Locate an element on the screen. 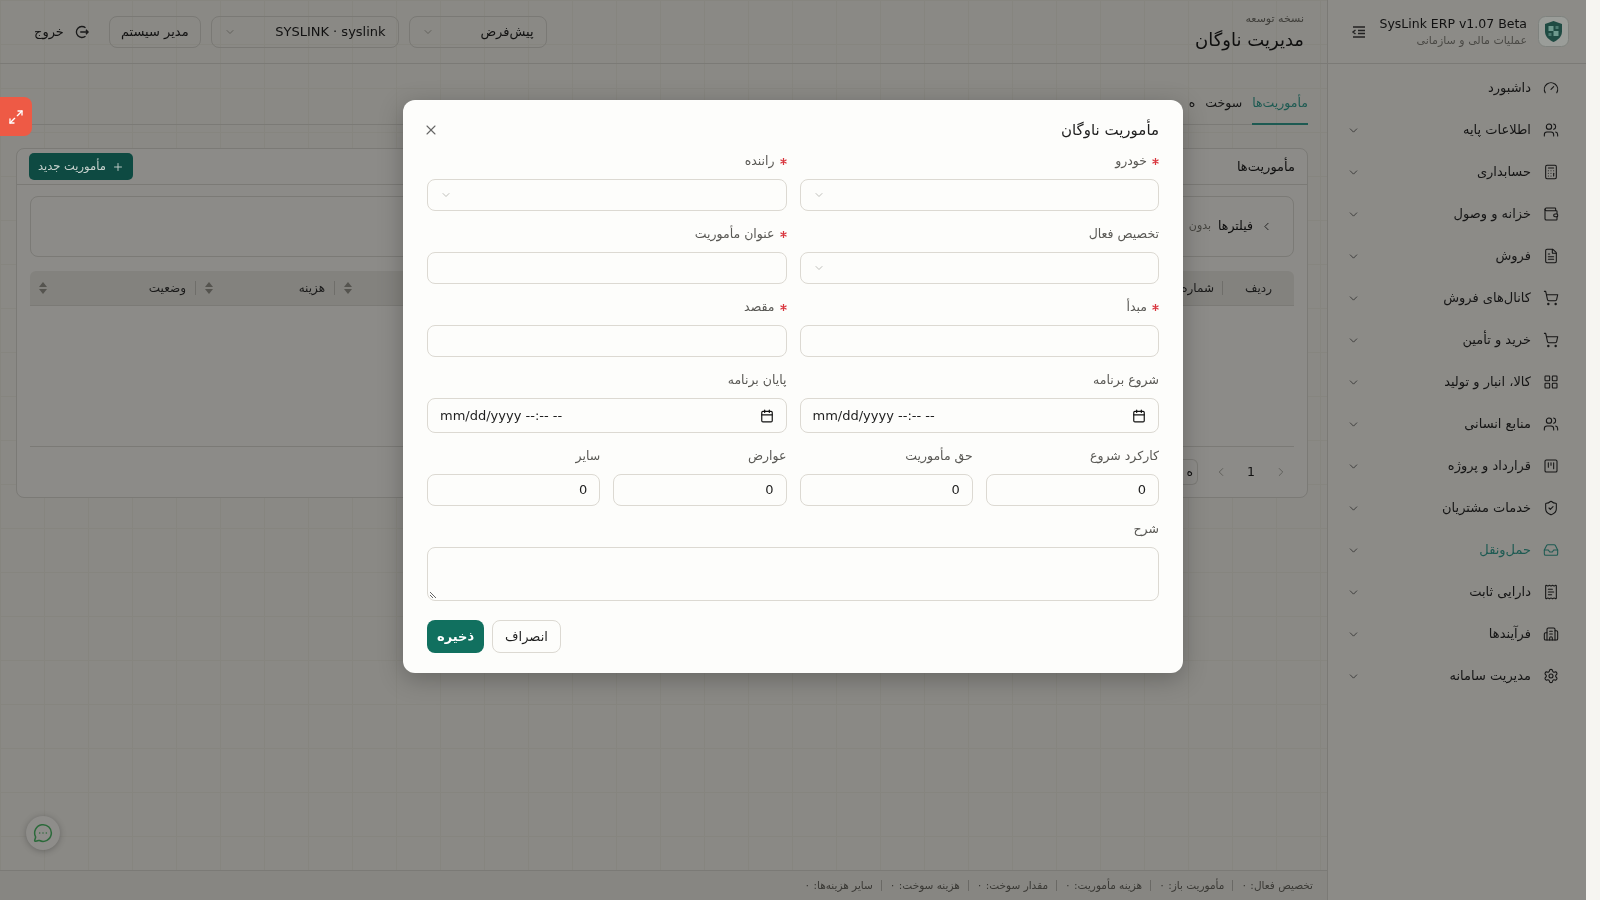 This screenshot has width=1600, height=900. company-select: SYSLINK · syslink is located at coordinates (304, 31).